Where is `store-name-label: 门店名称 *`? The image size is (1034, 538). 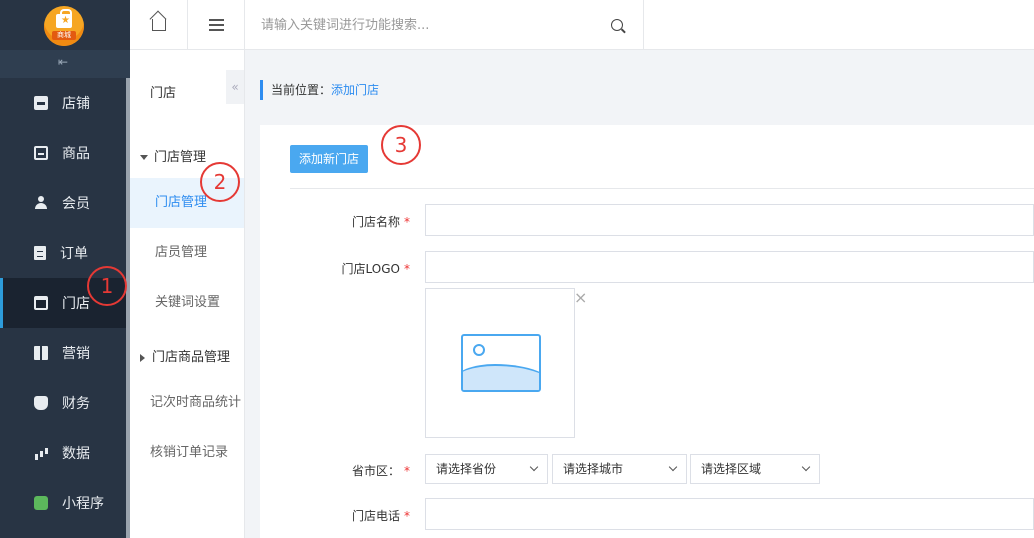 store-name-label: 门店名称 * is located at coordinates (380, 222).